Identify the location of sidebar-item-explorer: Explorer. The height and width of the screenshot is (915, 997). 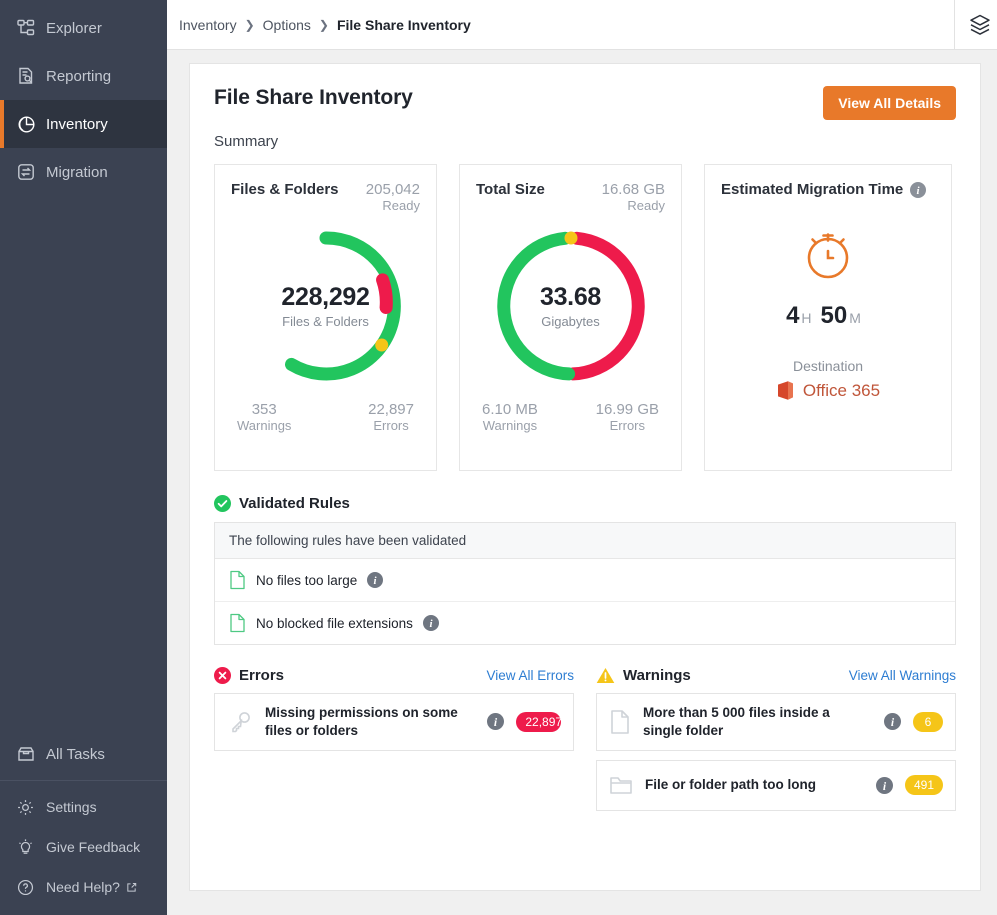
(83, 28).